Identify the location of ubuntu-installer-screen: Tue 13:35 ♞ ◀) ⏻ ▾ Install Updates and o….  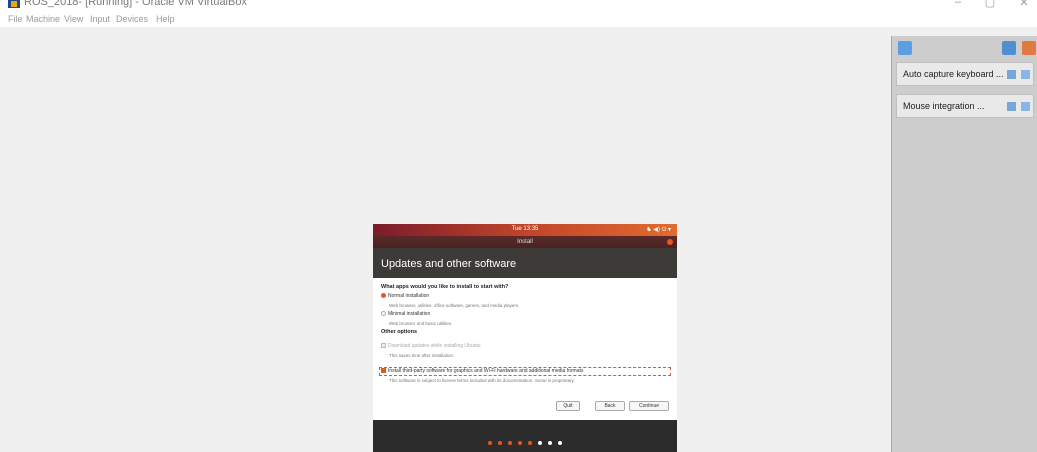
(525, 338).